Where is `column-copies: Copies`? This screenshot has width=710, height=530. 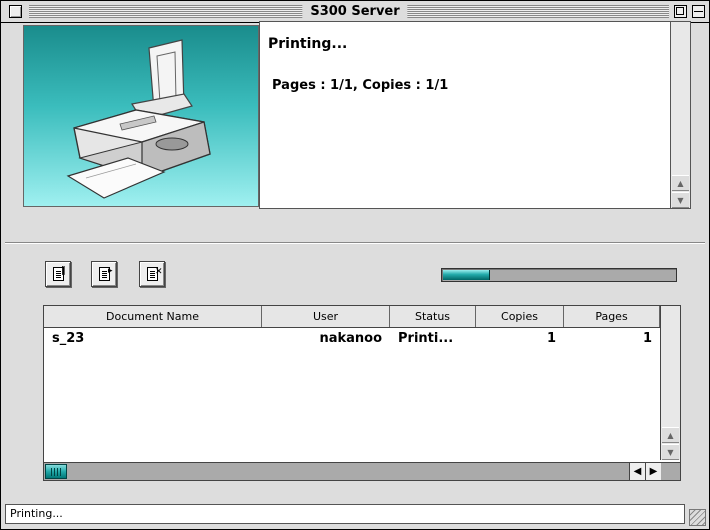 column-copies: Copies is located at coordinates (520, 316).